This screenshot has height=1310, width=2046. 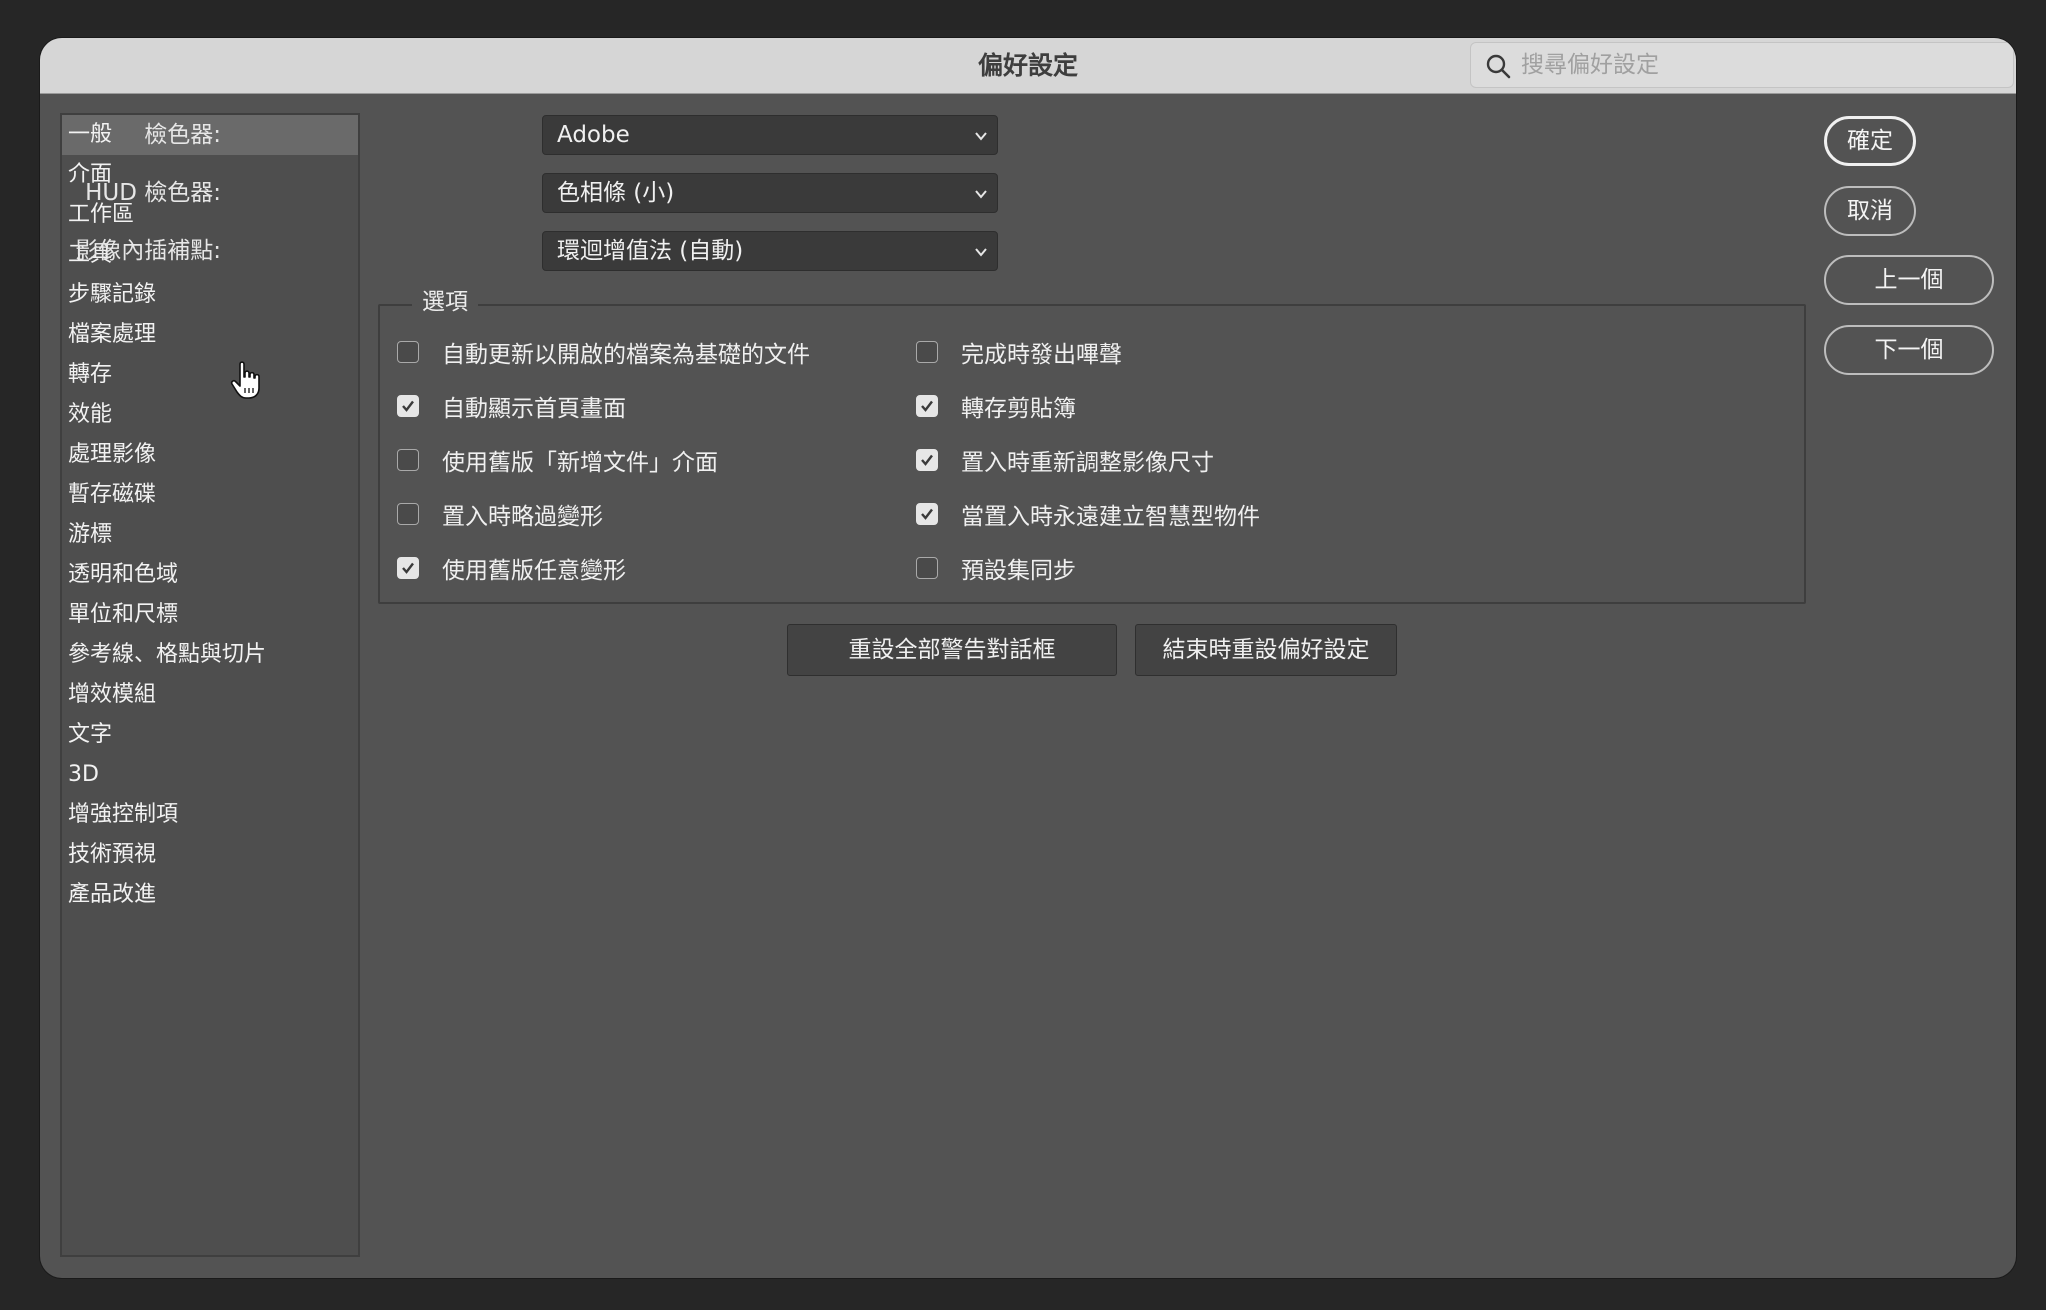 I want to click on hud-color-picker-label: HUD 檢色器:, so click(x=153, y=193).